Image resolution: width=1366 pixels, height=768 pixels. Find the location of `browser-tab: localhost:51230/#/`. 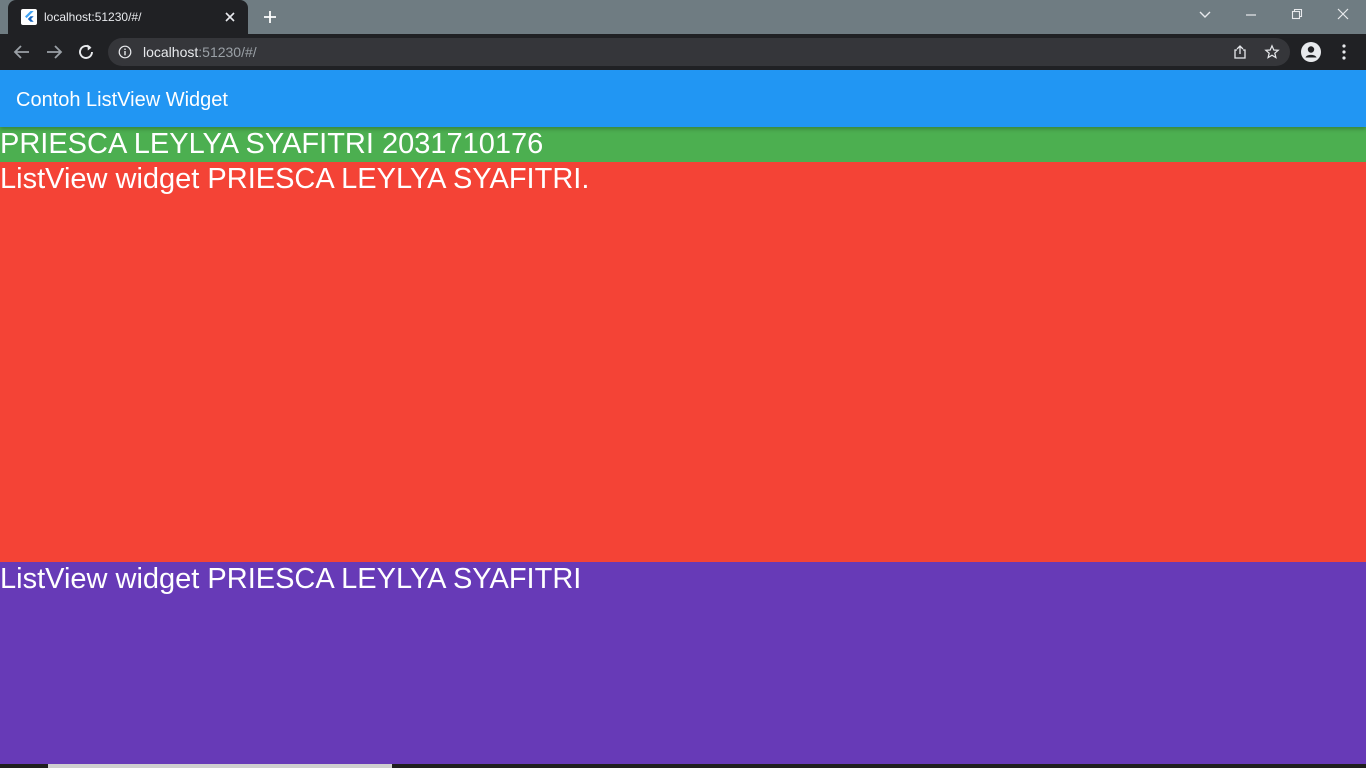

browser-tab: localhost:51230/#/ is located at coordinates (128, 17).